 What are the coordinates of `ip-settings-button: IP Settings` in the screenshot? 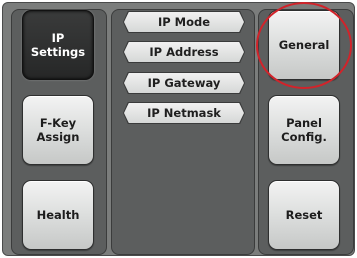 It's located at (58, 45).